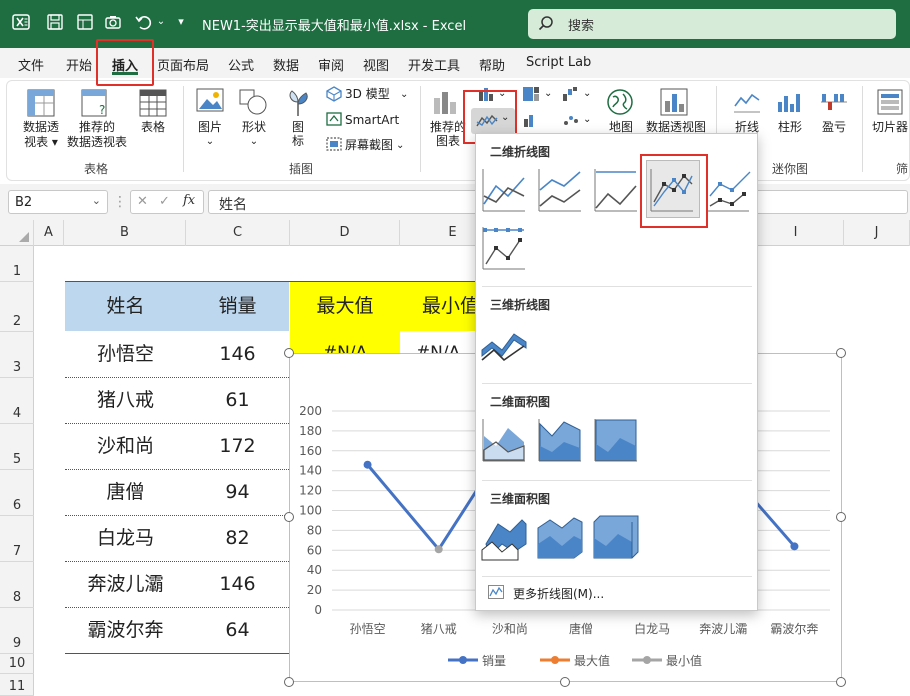 The width and height of the screenshot is (910, 696). Describe the element at coordinates (834, 103) in the screenshot. I see `sparkline-winloss-icon` at that location.